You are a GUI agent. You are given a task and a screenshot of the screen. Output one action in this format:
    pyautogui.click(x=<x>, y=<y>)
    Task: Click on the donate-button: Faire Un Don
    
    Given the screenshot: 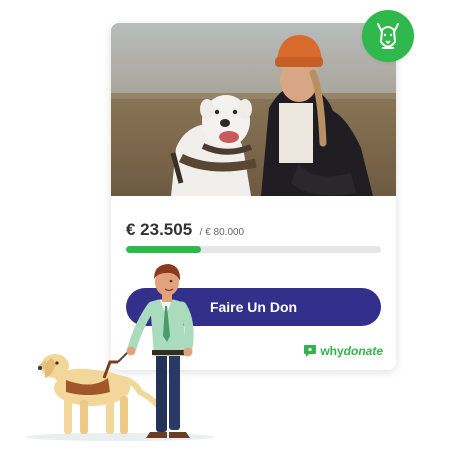 What is the action you would take?
    pyautogui.click(x=253, y=307)
    